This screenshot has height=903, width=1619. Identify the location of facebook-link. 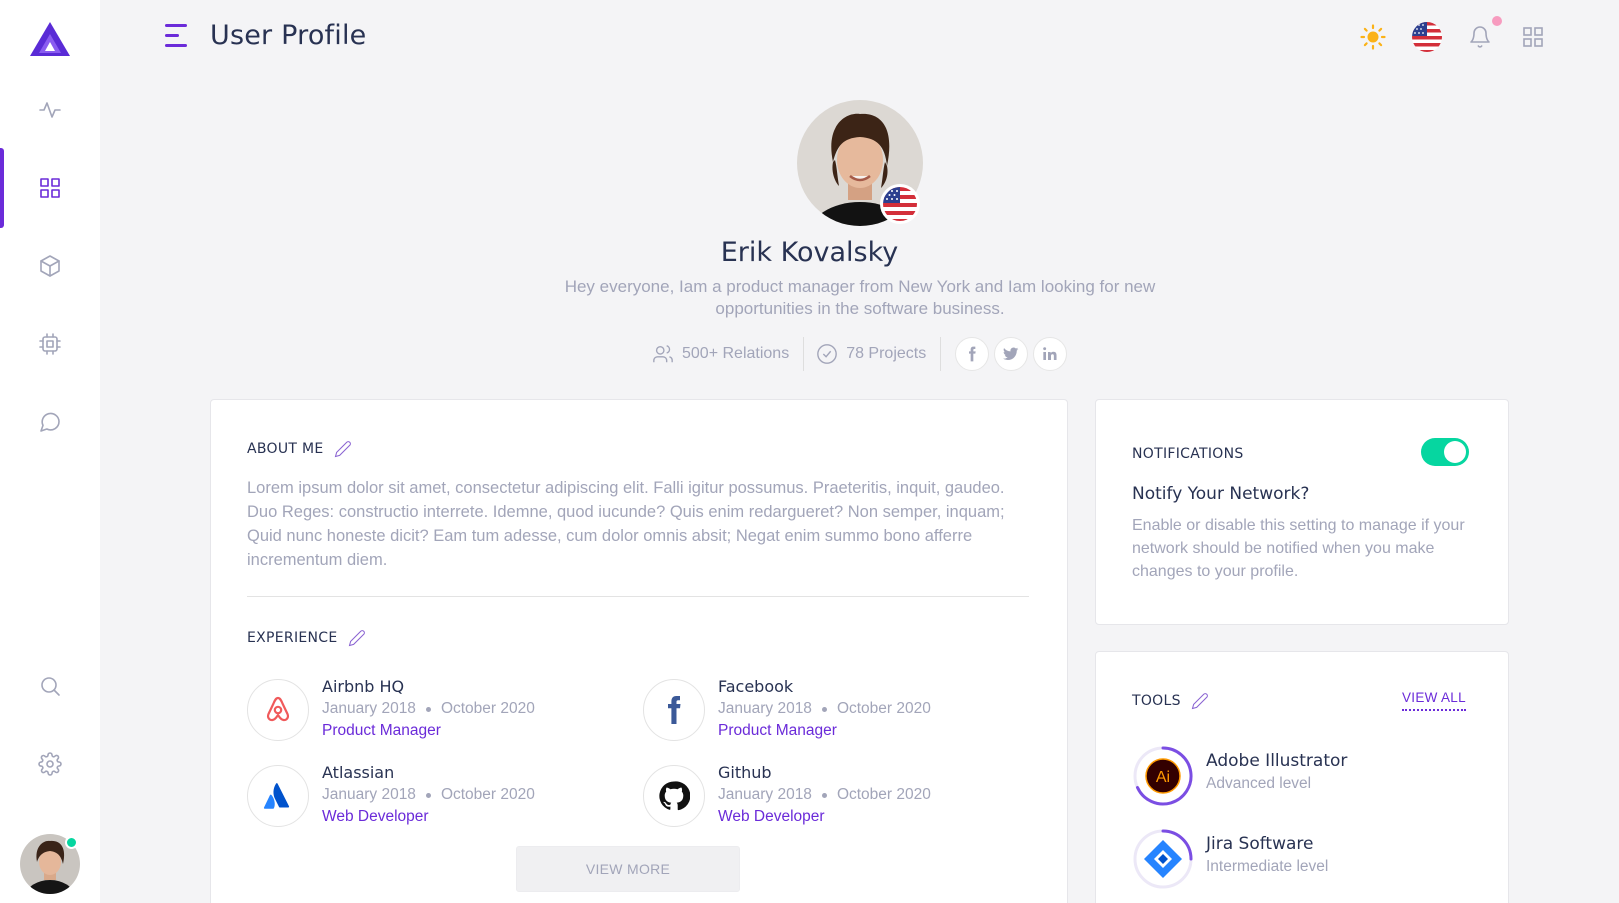
(972, 354).